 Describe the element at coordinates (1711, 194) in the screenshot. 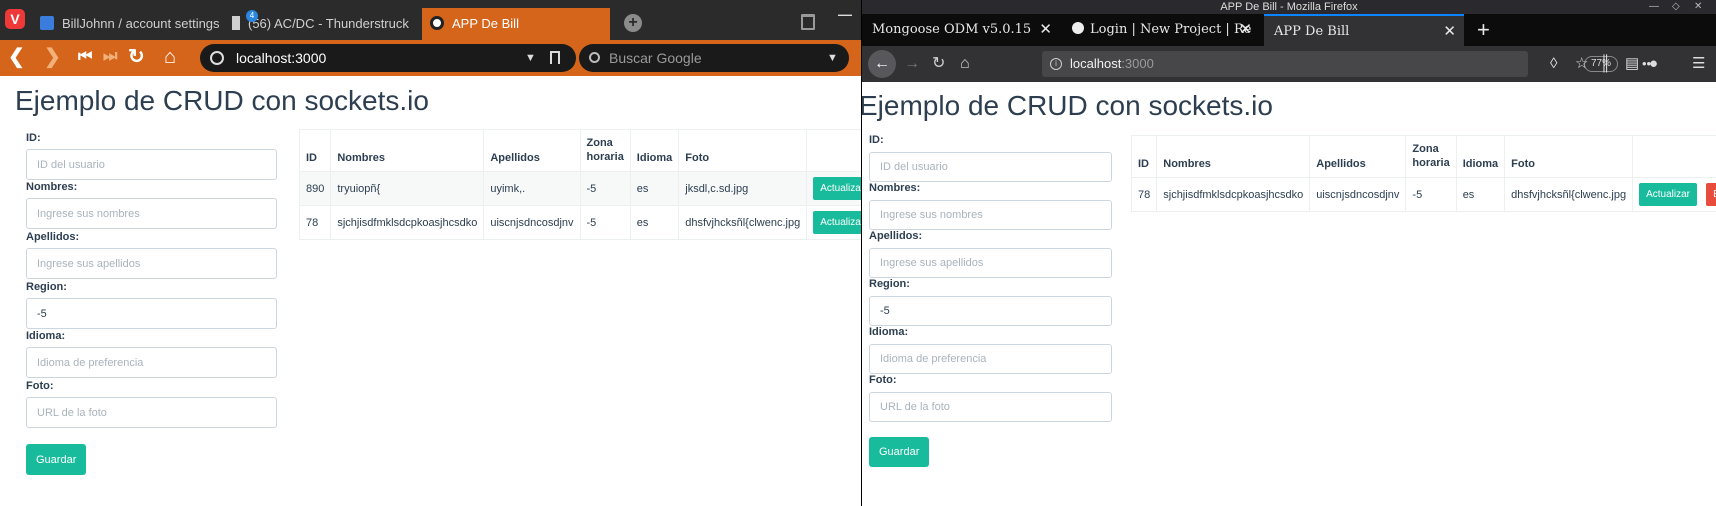

I see `delete-button: Elim` at that location.